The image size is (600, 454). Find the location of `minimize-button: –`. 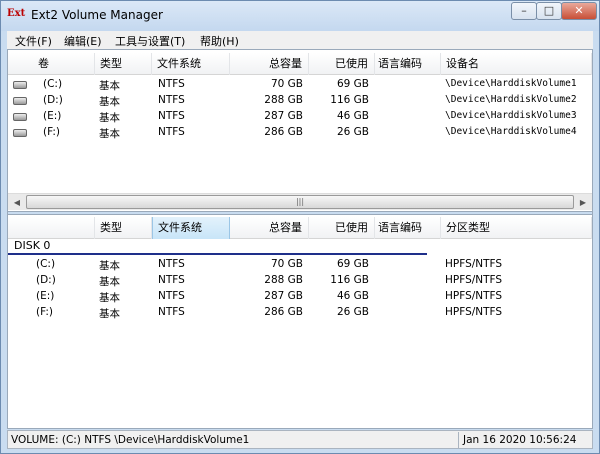

minimize-button: – is located at coordinates (524, 11).